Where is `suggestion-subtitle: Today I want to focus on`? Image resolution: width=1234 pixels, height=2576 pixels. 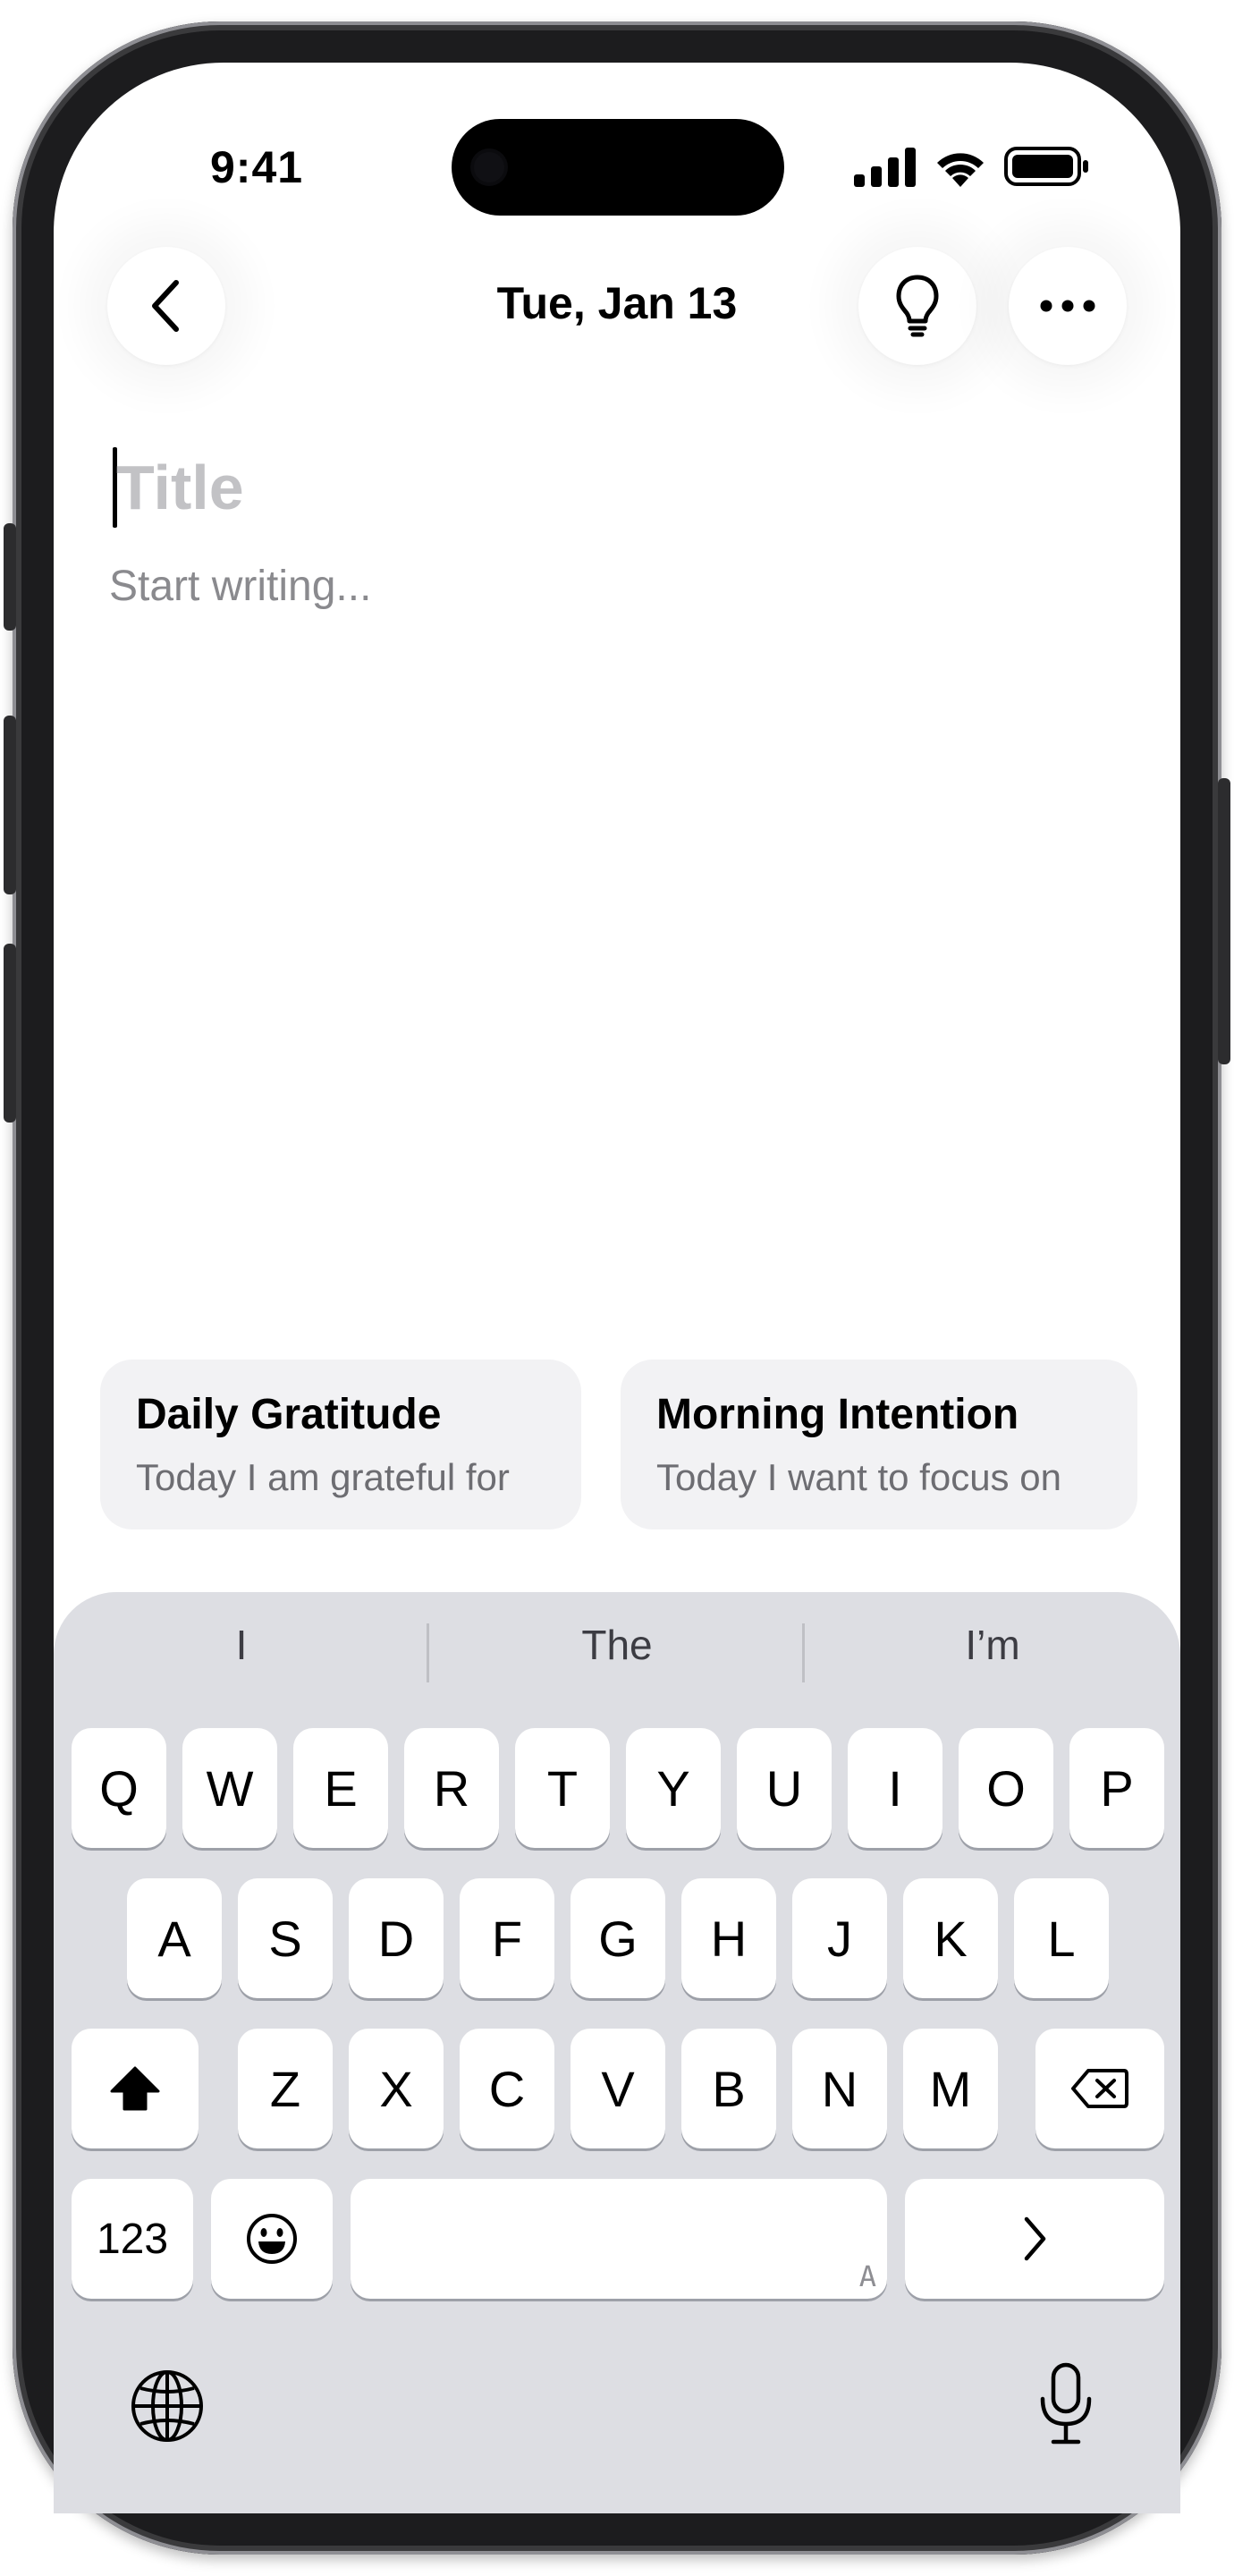 suggestion-subtitle: Today I want to focus on is located at coordinates (858, 1477).